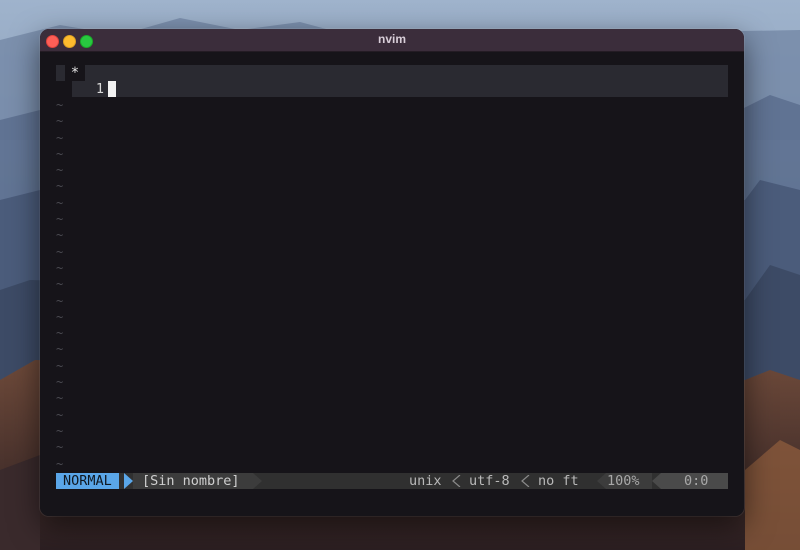 Image resolution: width=800 pixels, height=550 pixels. I want to click on buffer-name: [Sin nombre], so click(191, 481).